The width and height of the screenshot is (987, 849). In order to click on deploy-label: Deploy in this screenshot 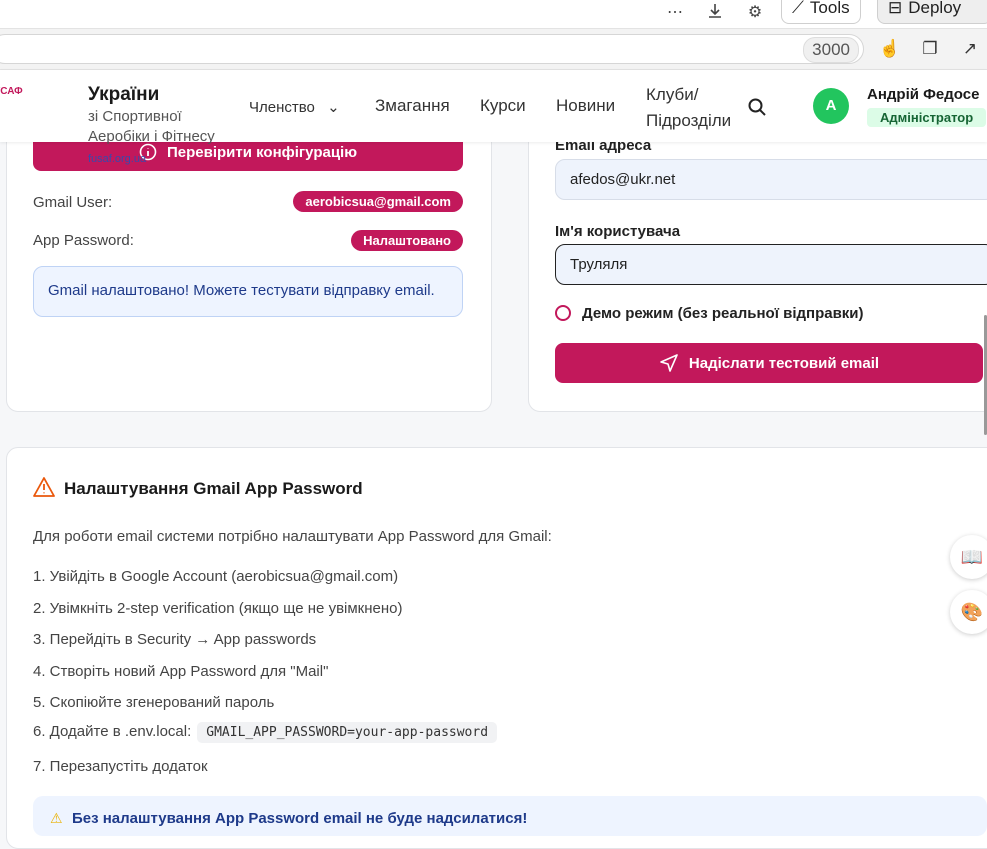, I will do `click(935, 8)`.